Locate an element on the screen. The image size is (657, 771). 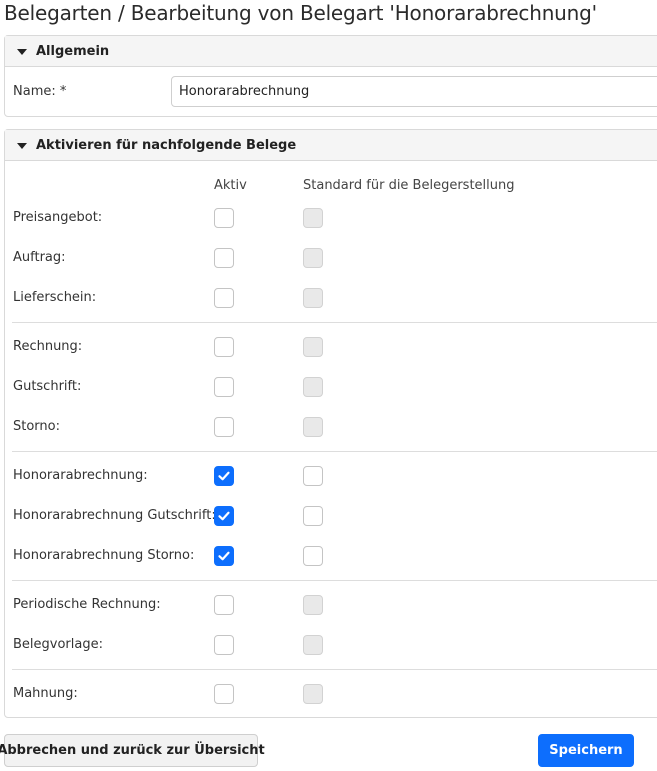
beleg-row: Honorarabrechnung Gutschrift: is located at coordinates (331, 517).